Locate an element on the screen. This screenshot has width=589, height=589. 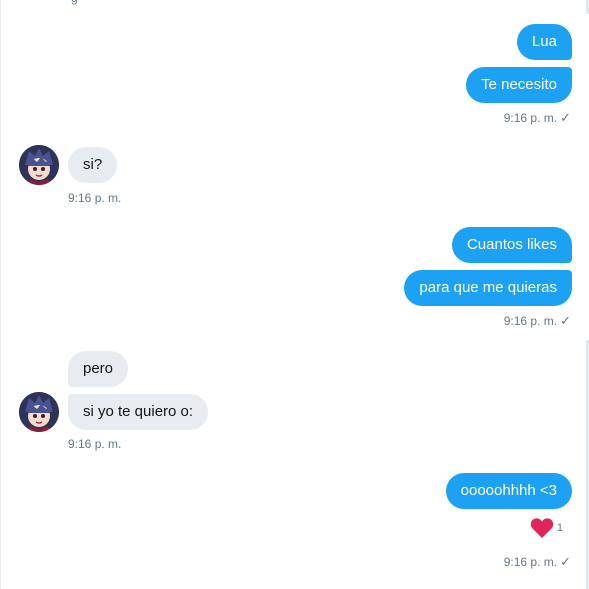
message-bubble-incoming: si yo te quiero o: is located at coordinates (138, 412).